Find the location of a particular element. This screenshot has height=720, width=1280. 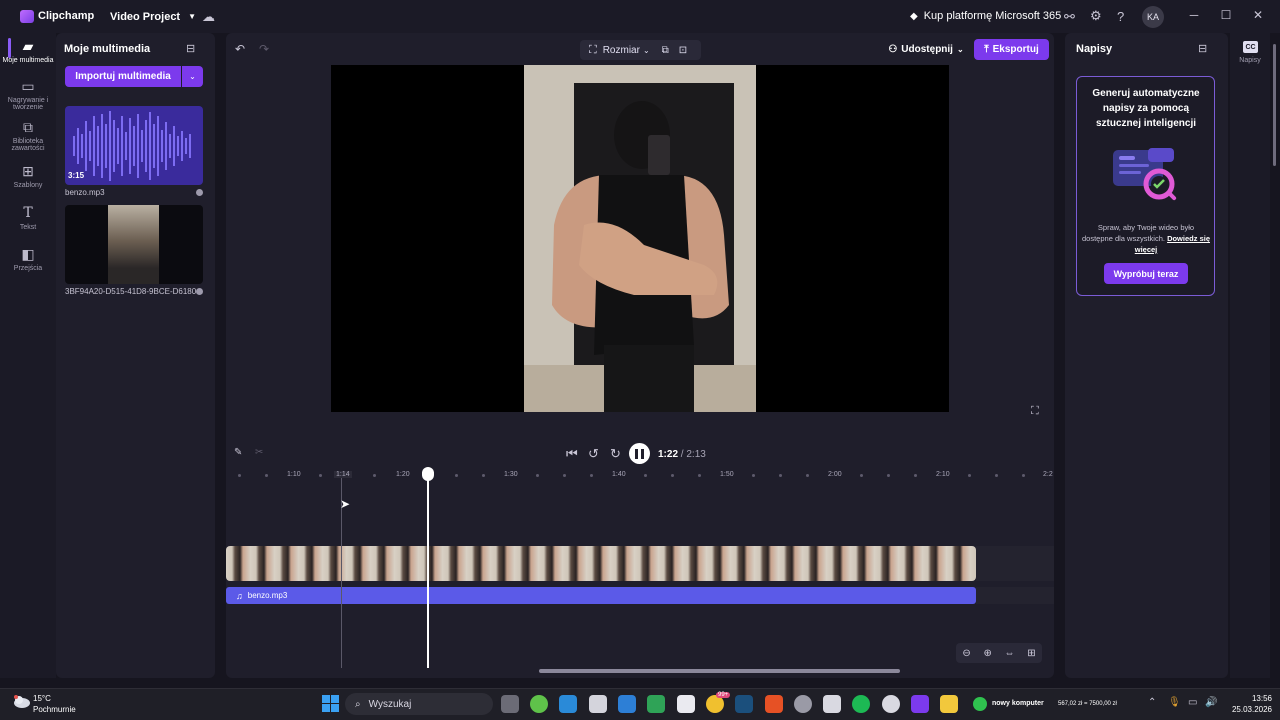

expand-timeline-icon: ⊞ is located at coordinates (1031, 653).